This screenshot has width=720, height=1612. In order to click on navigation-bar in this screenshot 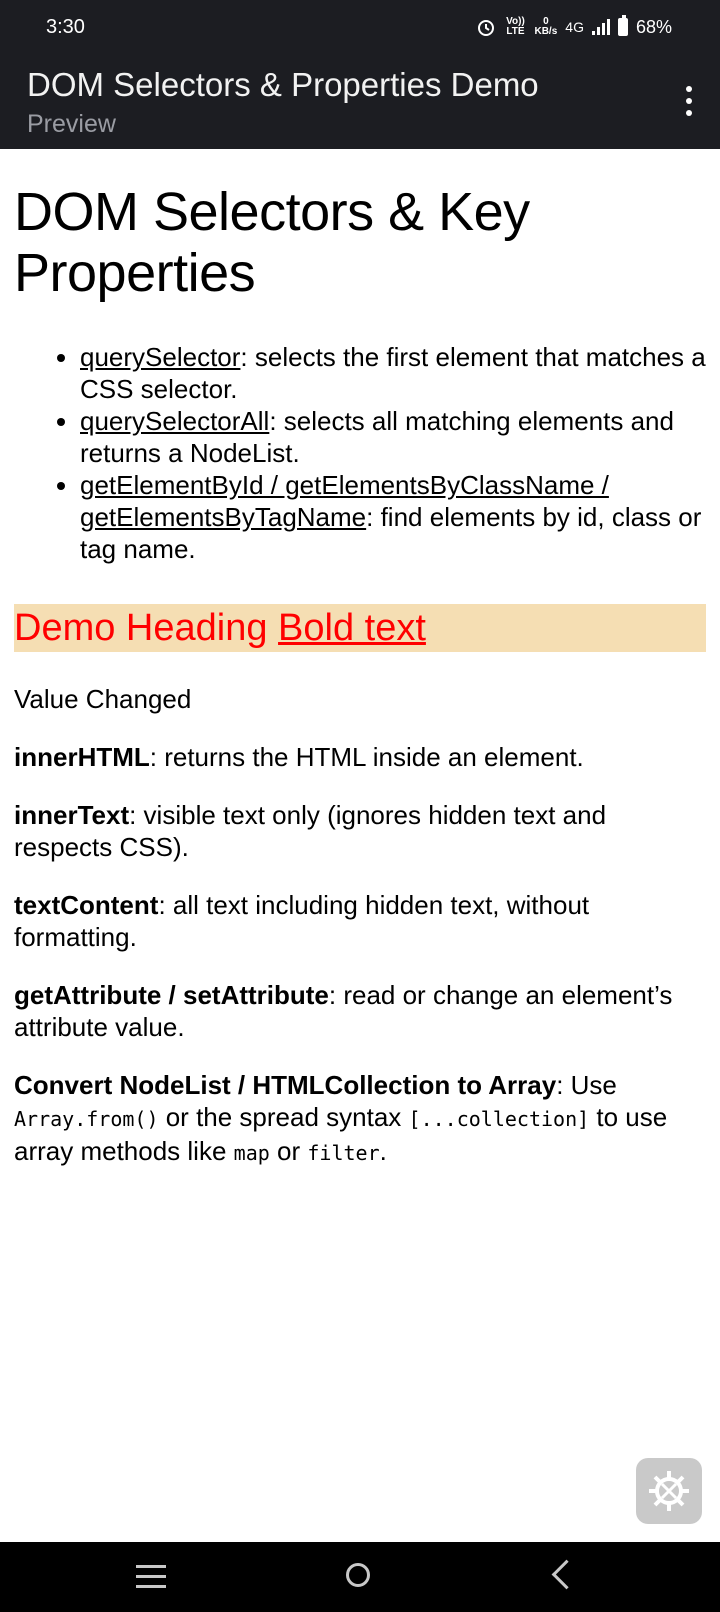, I will do `click(360, 1577)`.